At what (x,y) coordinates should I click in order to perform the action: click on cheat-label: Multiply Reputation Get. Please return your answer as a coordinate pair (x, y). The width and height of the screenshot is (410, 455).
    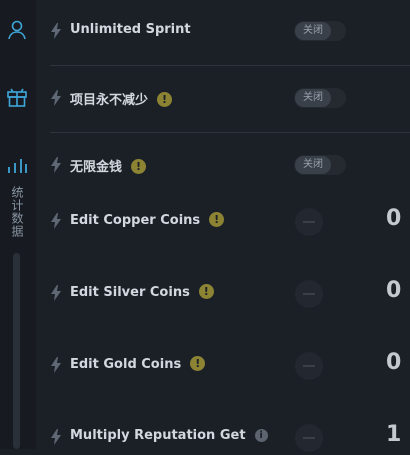
    Looking at the image, I should click on (158, 435).